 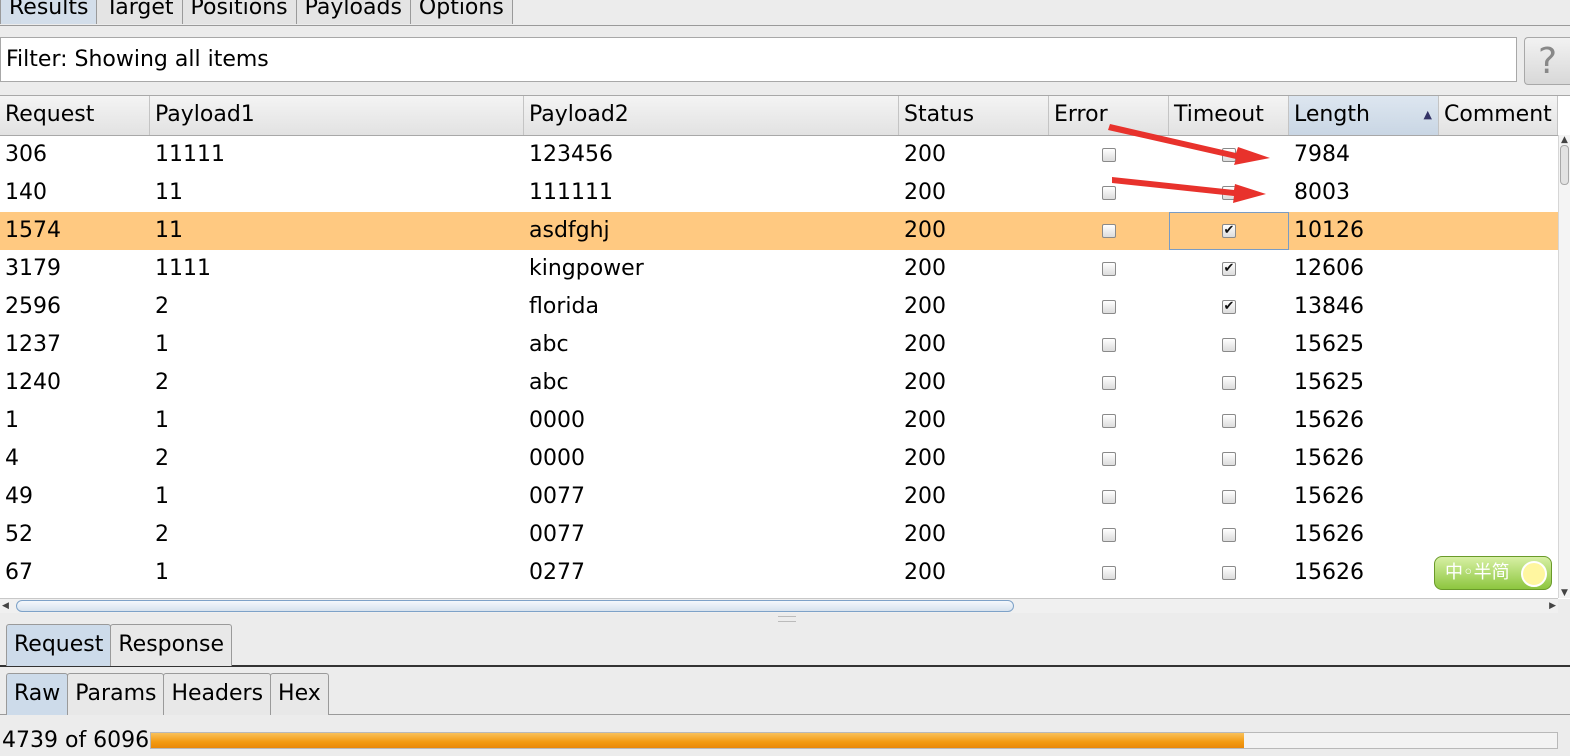 What do you see at coordinates (779, 155) in the screenshot?
I see `table-row: 306 11111 123456 200 7984` at bounding box center [779, 155].